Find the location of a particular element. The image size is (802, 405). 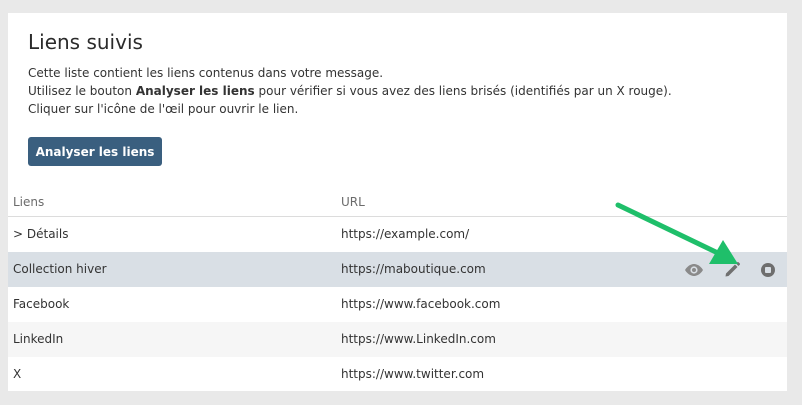

table-row: X https://www.twitter.com is located at coordinates (397, 374).